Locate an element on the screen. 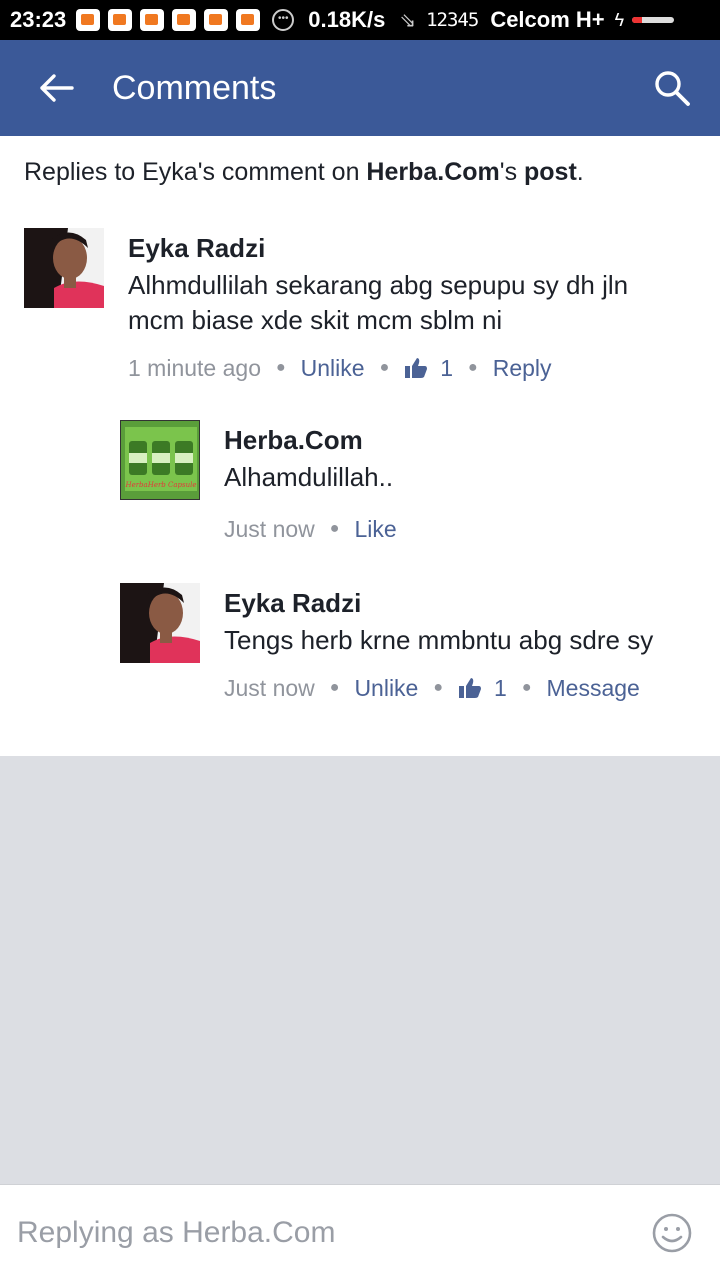 The image size is (720, 1280). product-photo-icon: HerbaHerb Capsule is located at coordinates (160, 460).